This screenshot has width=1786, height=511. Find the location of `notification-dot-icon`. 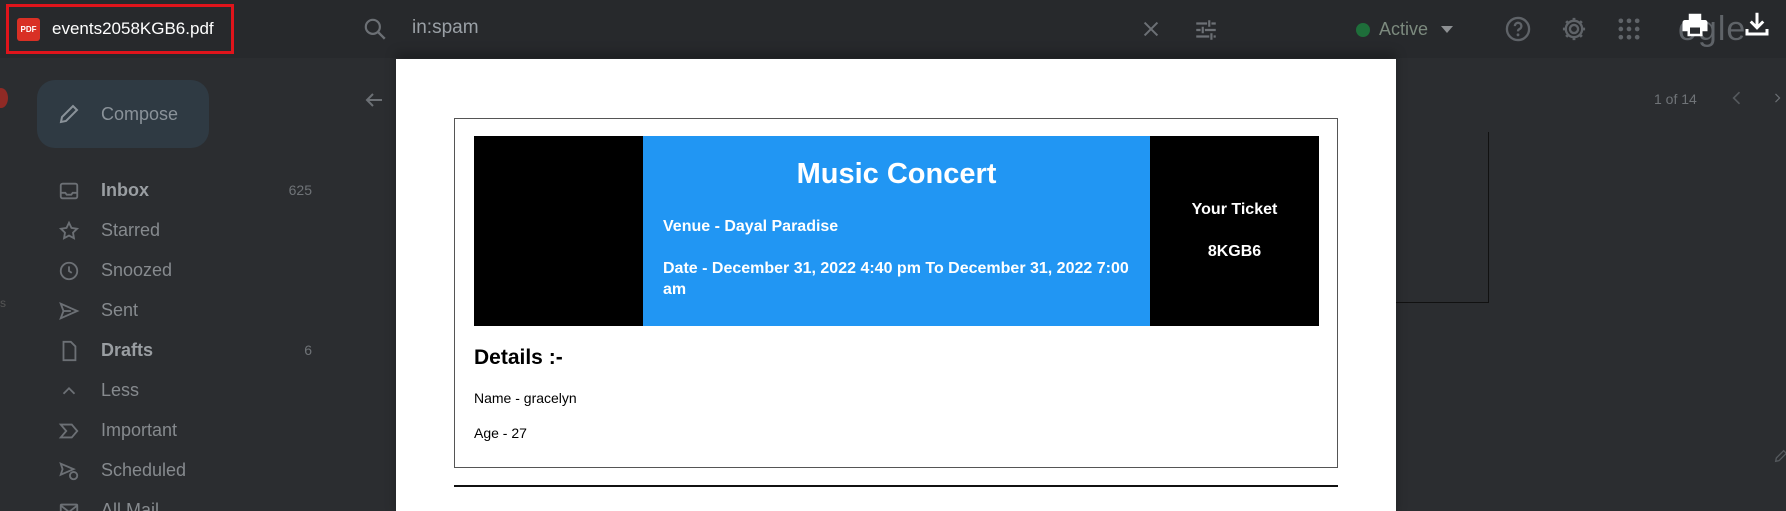

notification-dot-icon is located at coordinates (4, 98).